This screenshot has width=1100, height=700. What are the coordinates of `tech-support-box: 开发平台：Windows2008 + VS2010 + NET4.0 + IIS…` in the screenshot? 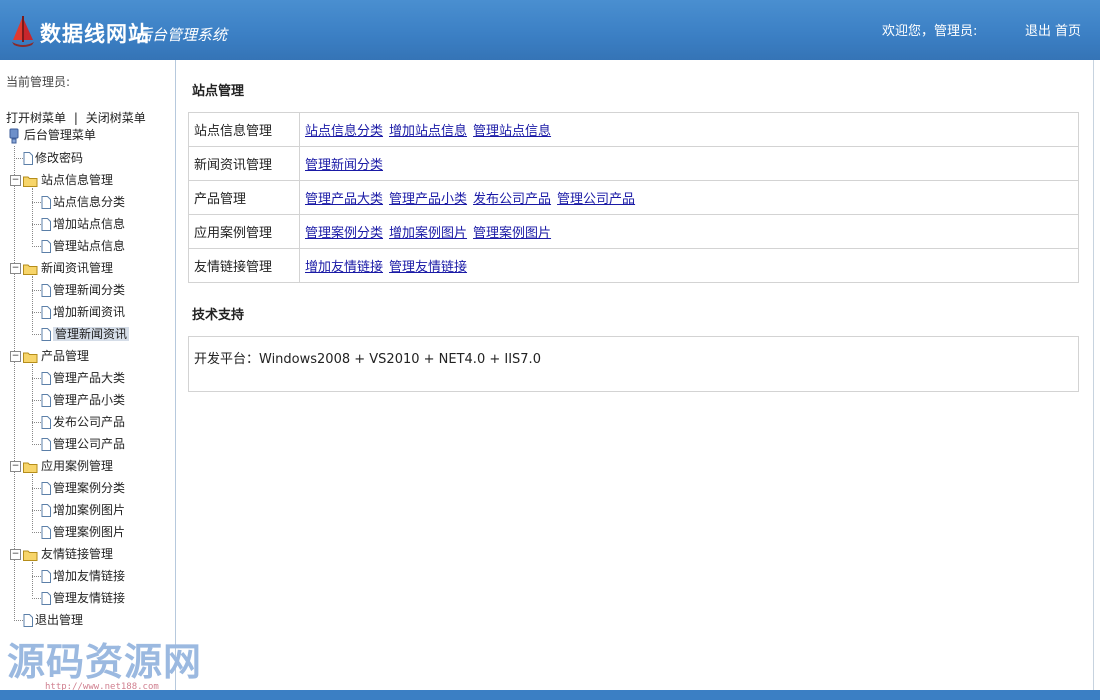 It's located at (633, 364).